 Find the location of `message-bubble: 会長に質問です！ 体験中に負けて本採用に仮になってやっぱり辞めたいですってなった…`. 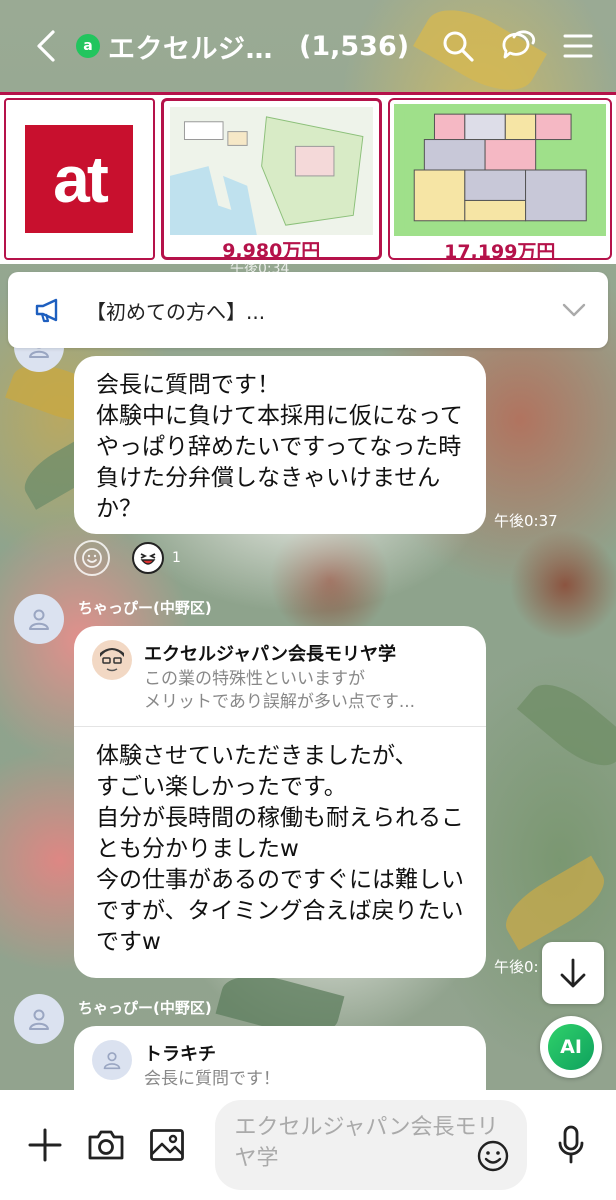

message-bubble: 会長に質問です！ 体験中に負けて本採用に仮になってやっぱり辞めたいですってなった… is located at coordinates (280, 445).